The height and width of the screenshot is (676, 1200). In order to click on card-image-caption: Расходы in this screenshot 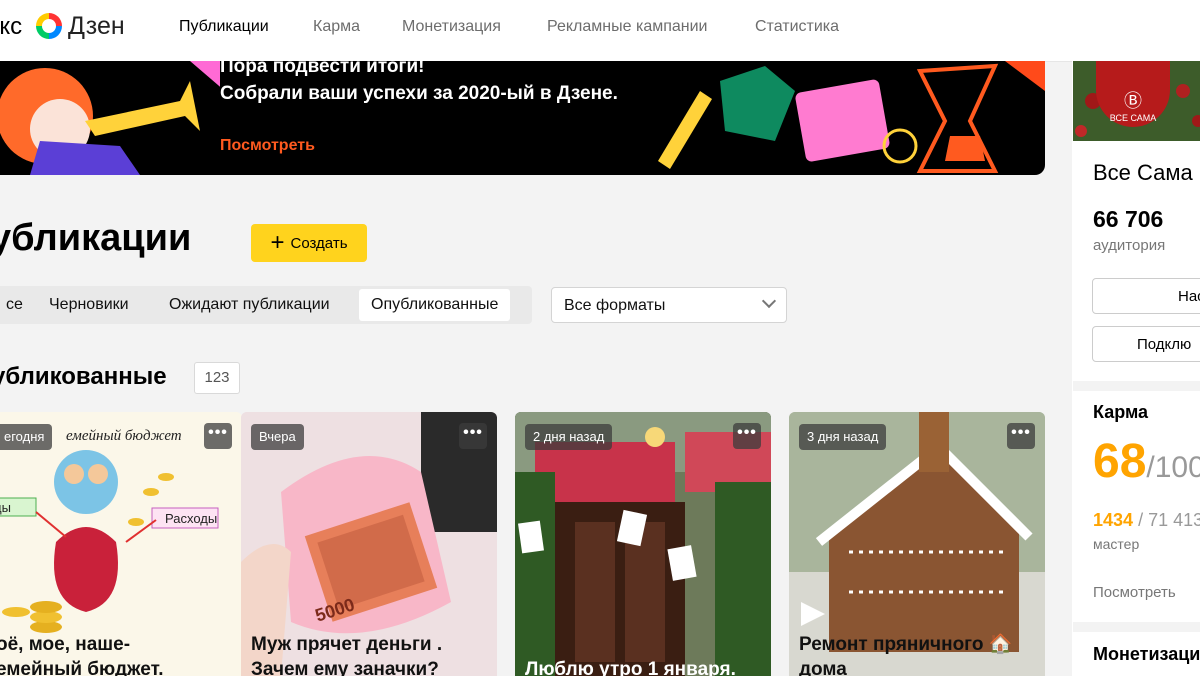, I will do `click(191, 518)`.